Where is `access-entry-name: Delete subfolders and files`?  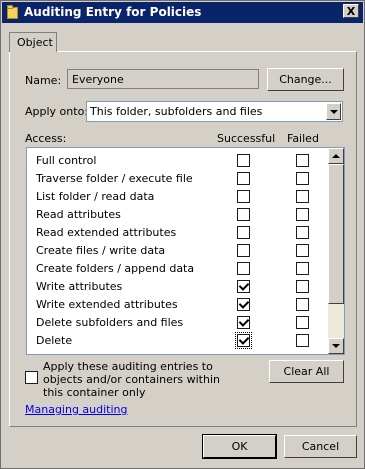 access-entry-name: Delete subfolders and files is located at coordinates (110, 322).